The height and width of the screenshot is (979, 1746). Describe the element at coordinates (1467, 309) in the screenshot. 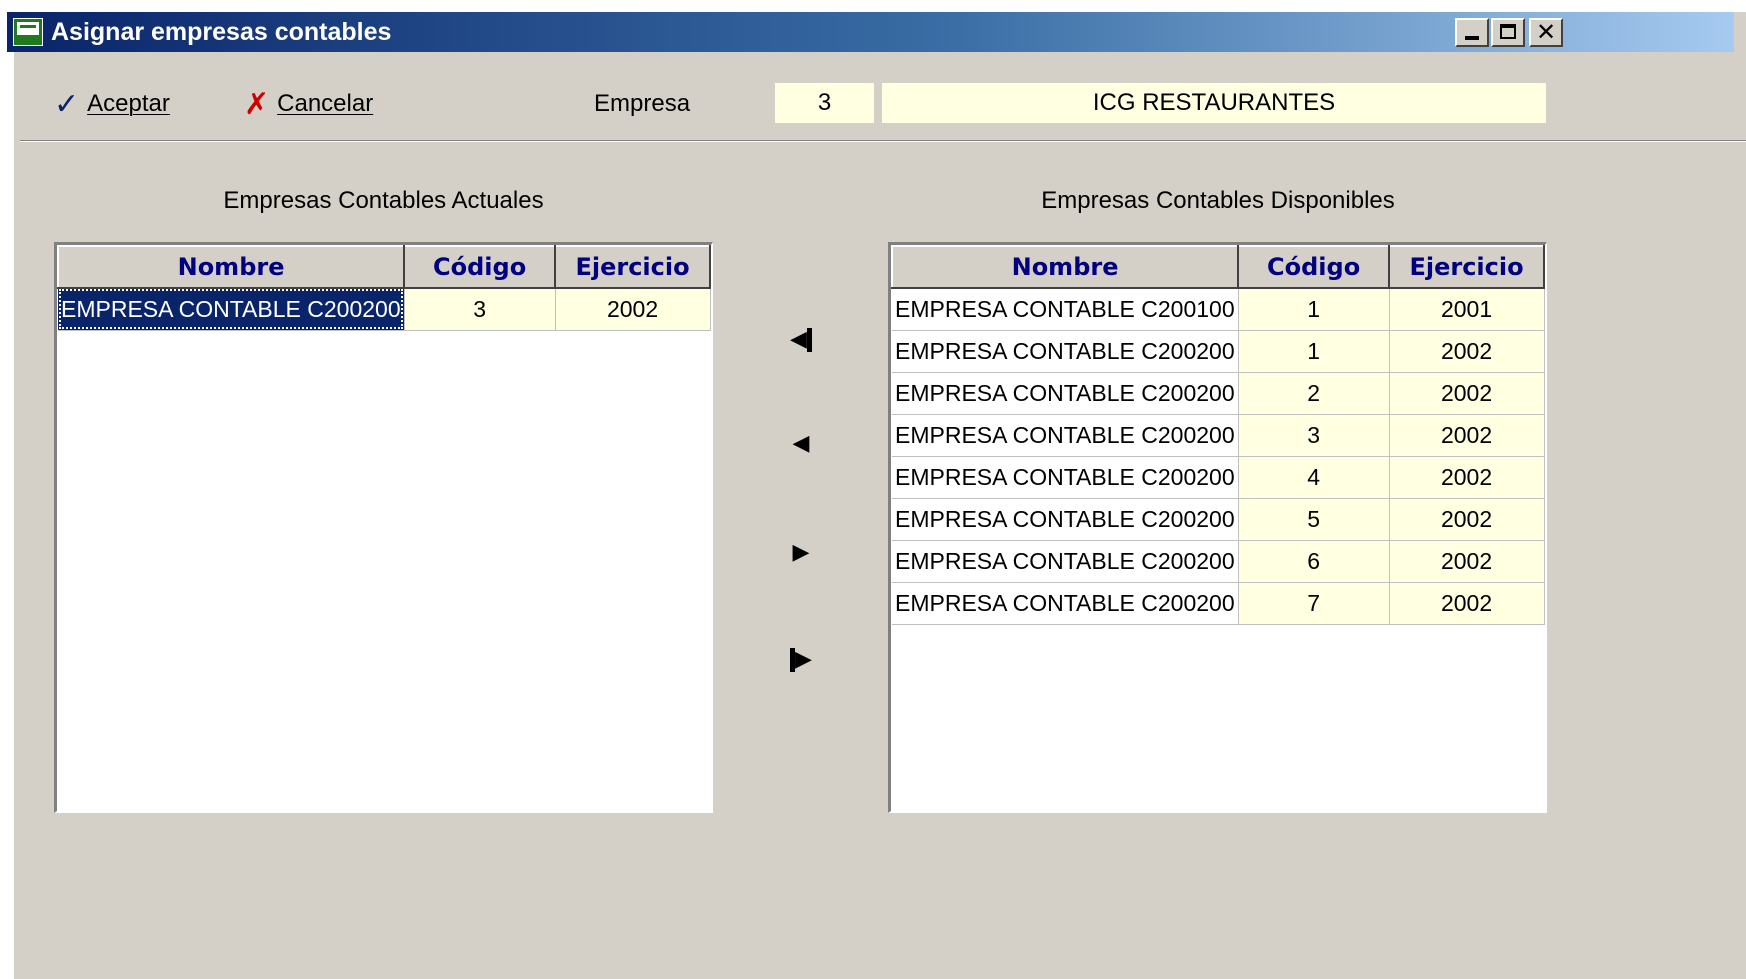

I see `cell-ejercicio: 2001` at that location.